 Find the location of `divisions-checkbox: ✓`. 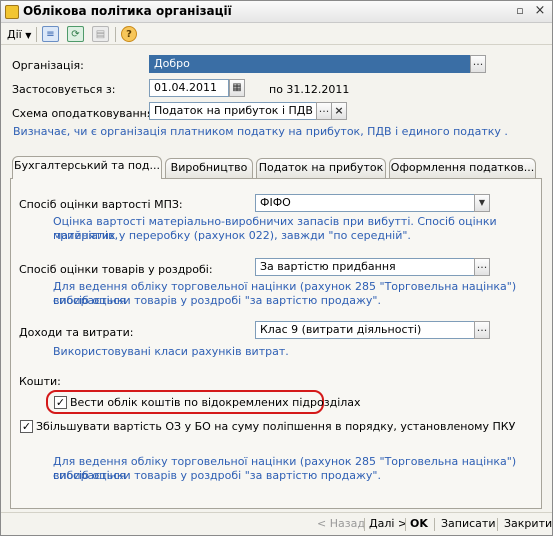

divisions-checkbox: ✓ is located at coordinates (60, 402).